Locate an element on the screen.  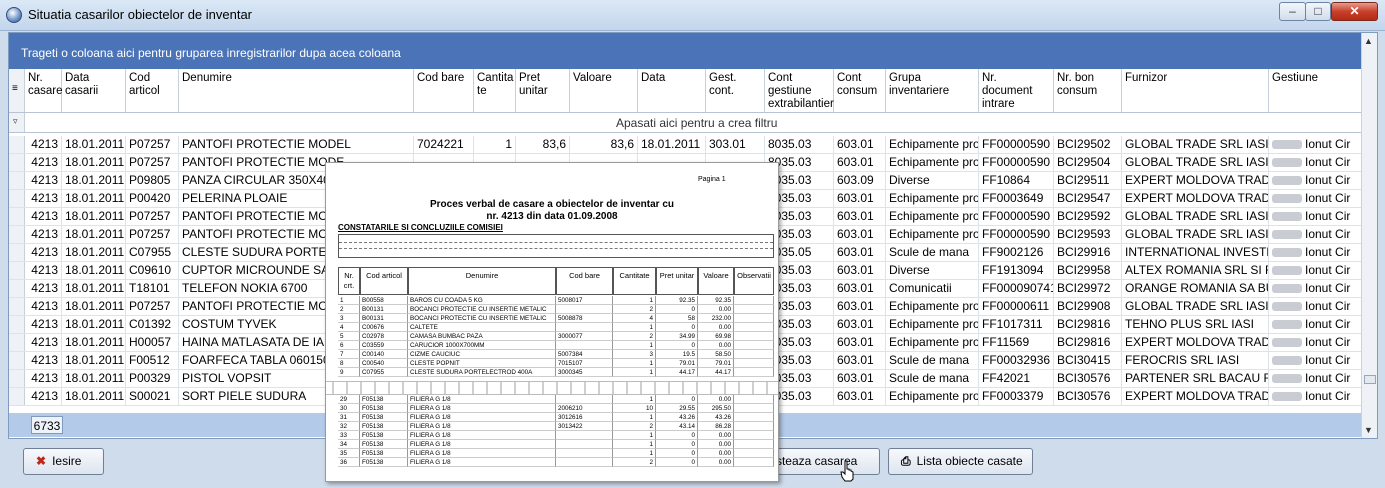
minimize-button: – is located at coordinates (1292, 11).